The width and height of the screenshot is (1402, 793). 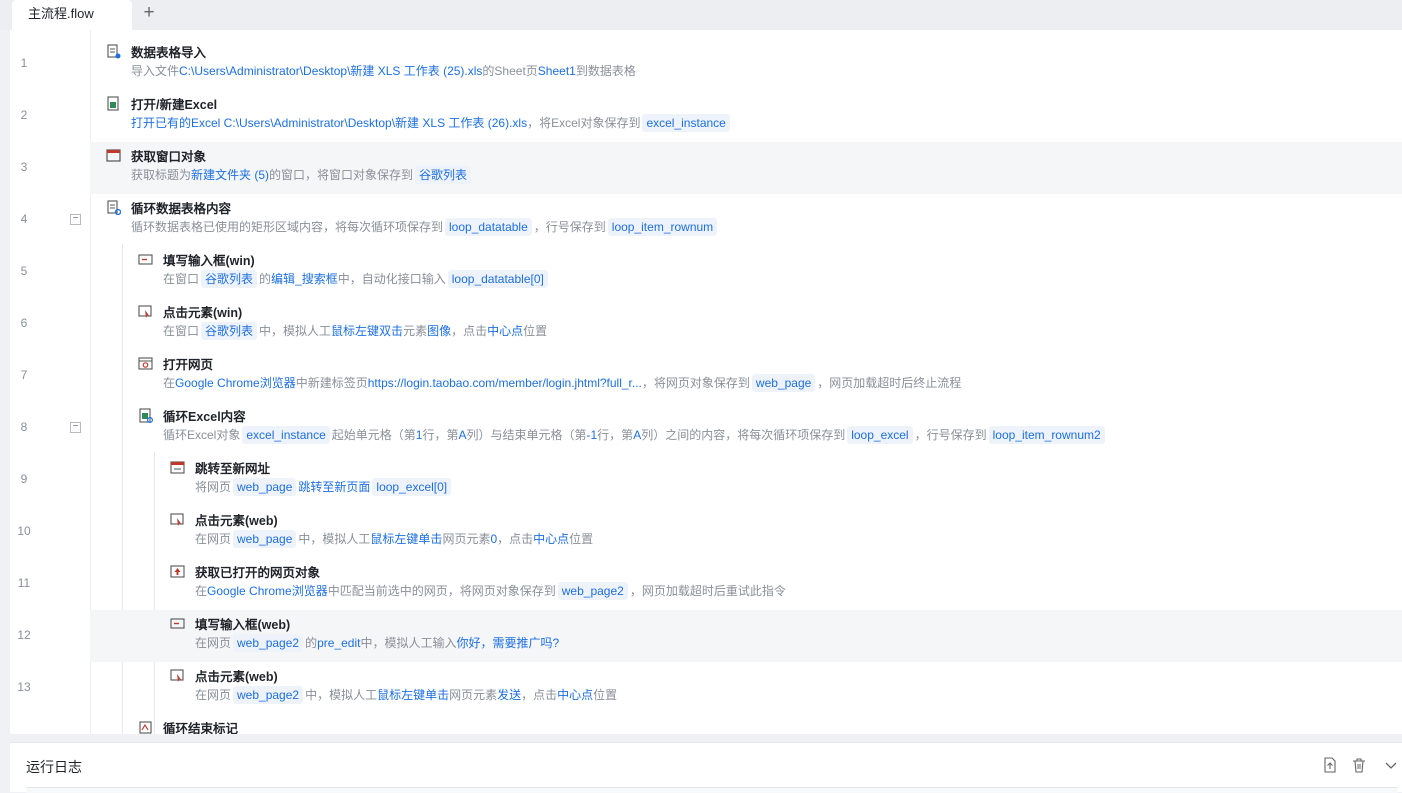 What do you see at coordinates (24, 479) in the screenshot?
I see `line-number: 9` at bounding box center [24, 479].